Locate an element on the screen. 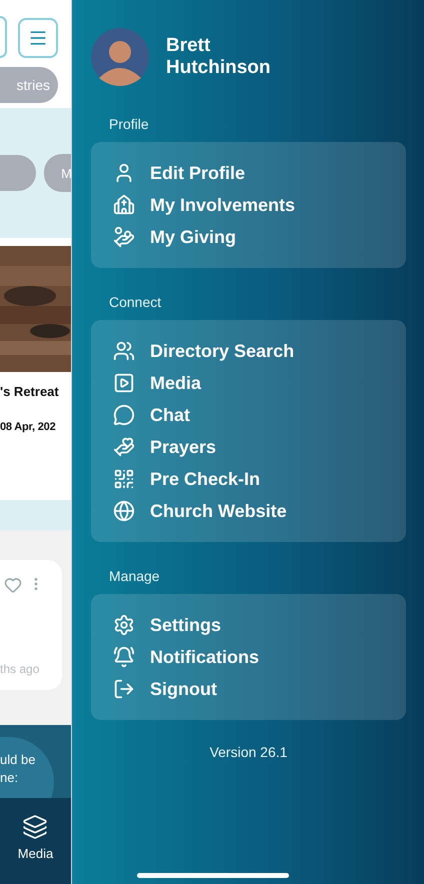 This screenshot has width=424, height=884. globe-icon is located at coordinates (124, 511).